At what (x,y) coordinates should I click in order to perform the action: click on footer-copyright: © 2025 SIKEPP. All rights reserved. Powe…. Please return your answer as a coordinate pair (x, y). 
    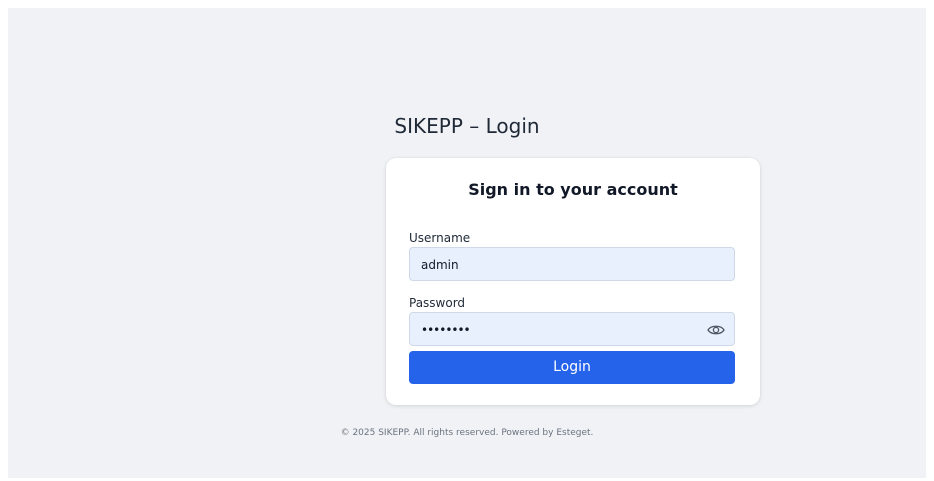
    Looking at the image, I should click on (467, 433).